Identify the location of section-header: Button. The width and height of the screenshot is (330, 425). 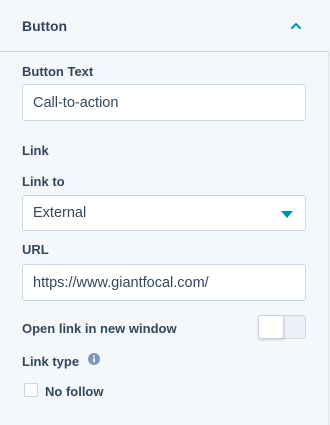
(164, 26).